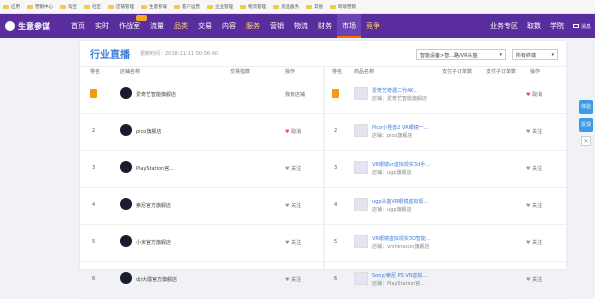  I want to click on nav-item-marketing: 营销, so click(277, 26).